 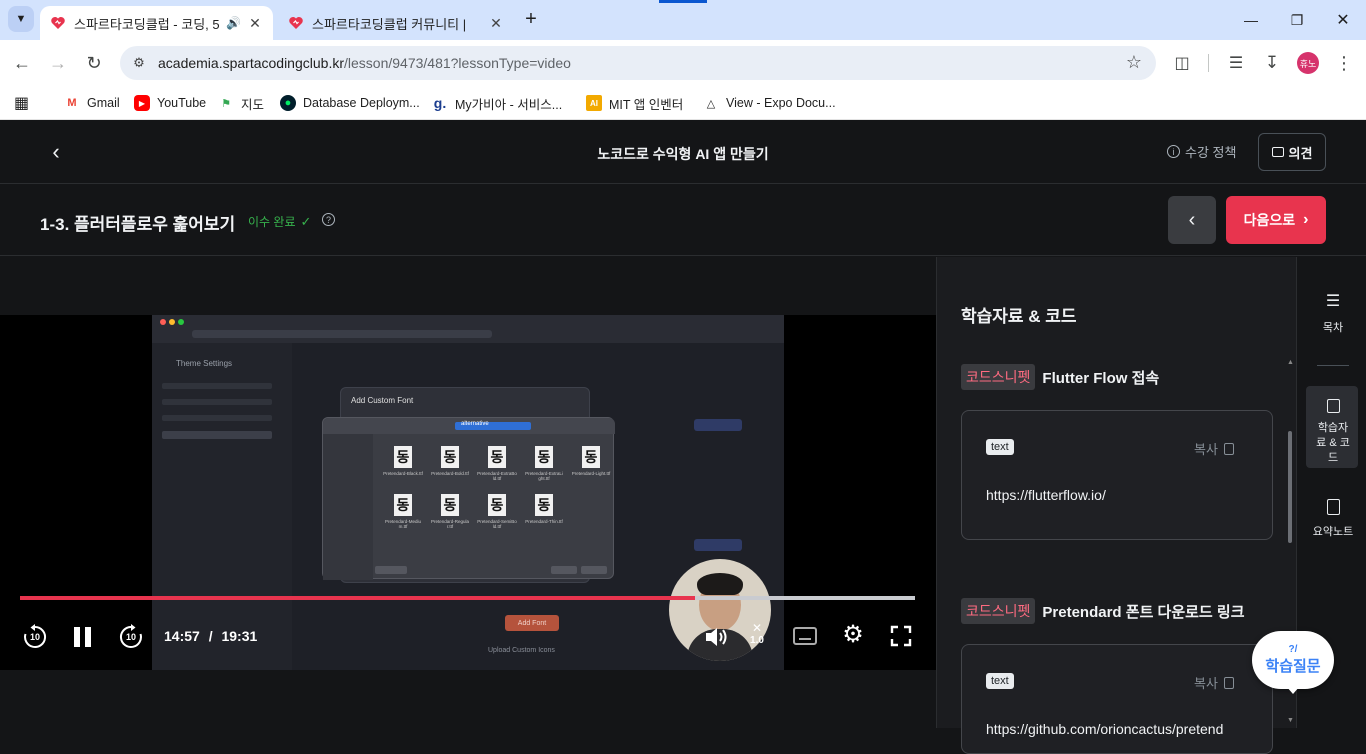 I want to click on ask-question-button: ?/ 학습질문, so click(x=1293, y=660).